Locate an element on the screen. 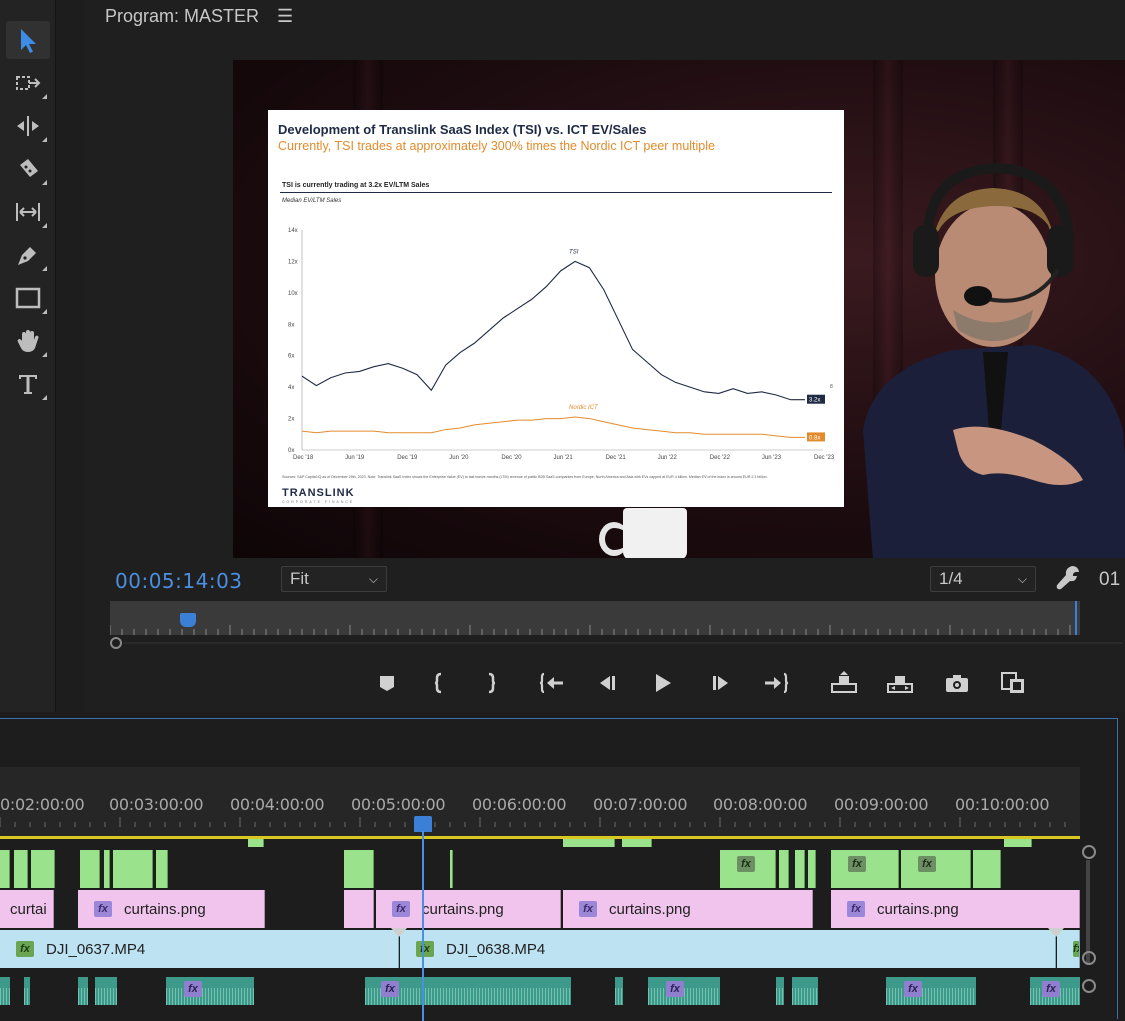  go-to-in-icon is located at coordinates (551, 683).